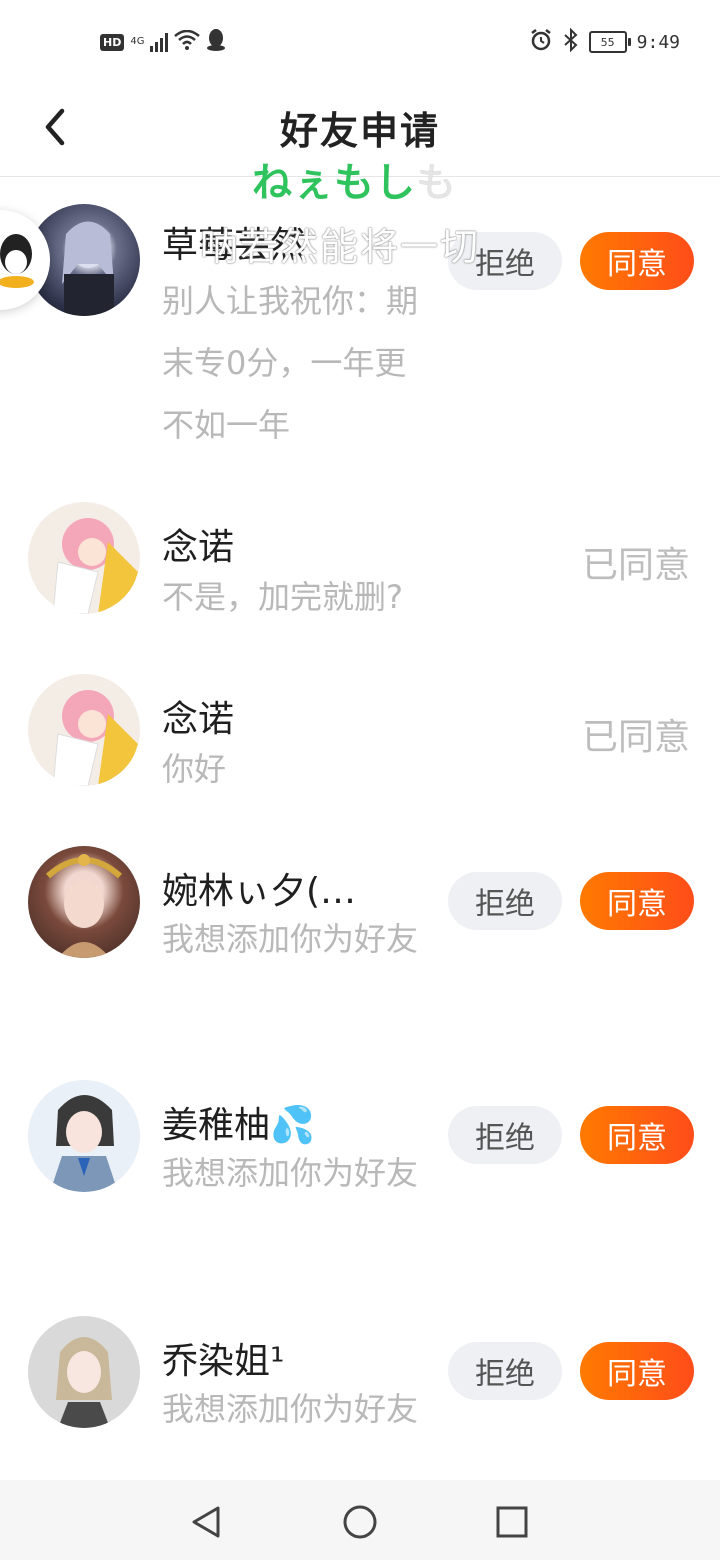 The height and width of the screenshot is (1560, 720). What do you see at coordinates (112, 42) in the screenshot?
I see `hd-badge: HD` at bounding box center [112, 42].